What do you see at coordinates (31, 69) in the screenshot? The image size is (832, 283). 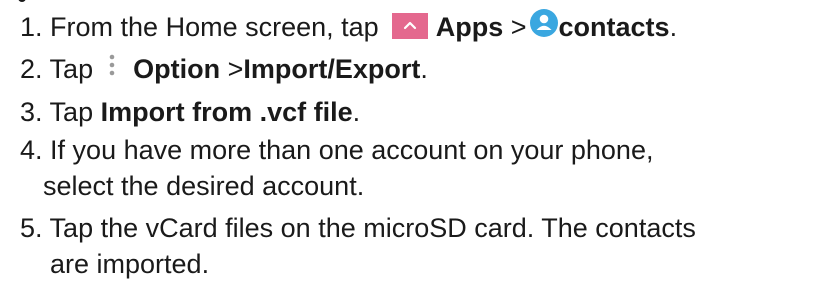 I see `step-number: 2.` at bounding box center [31, 69].